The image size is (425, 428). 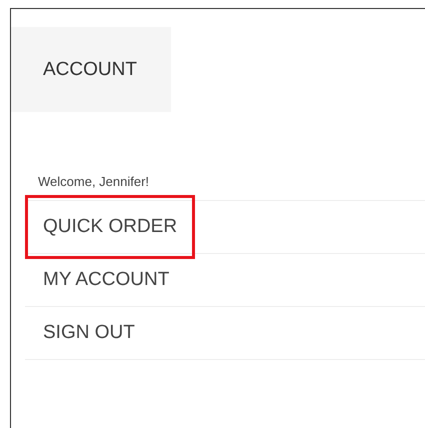 I want to click on account-tab: ACCOUNT, so click(x=91, y=69).